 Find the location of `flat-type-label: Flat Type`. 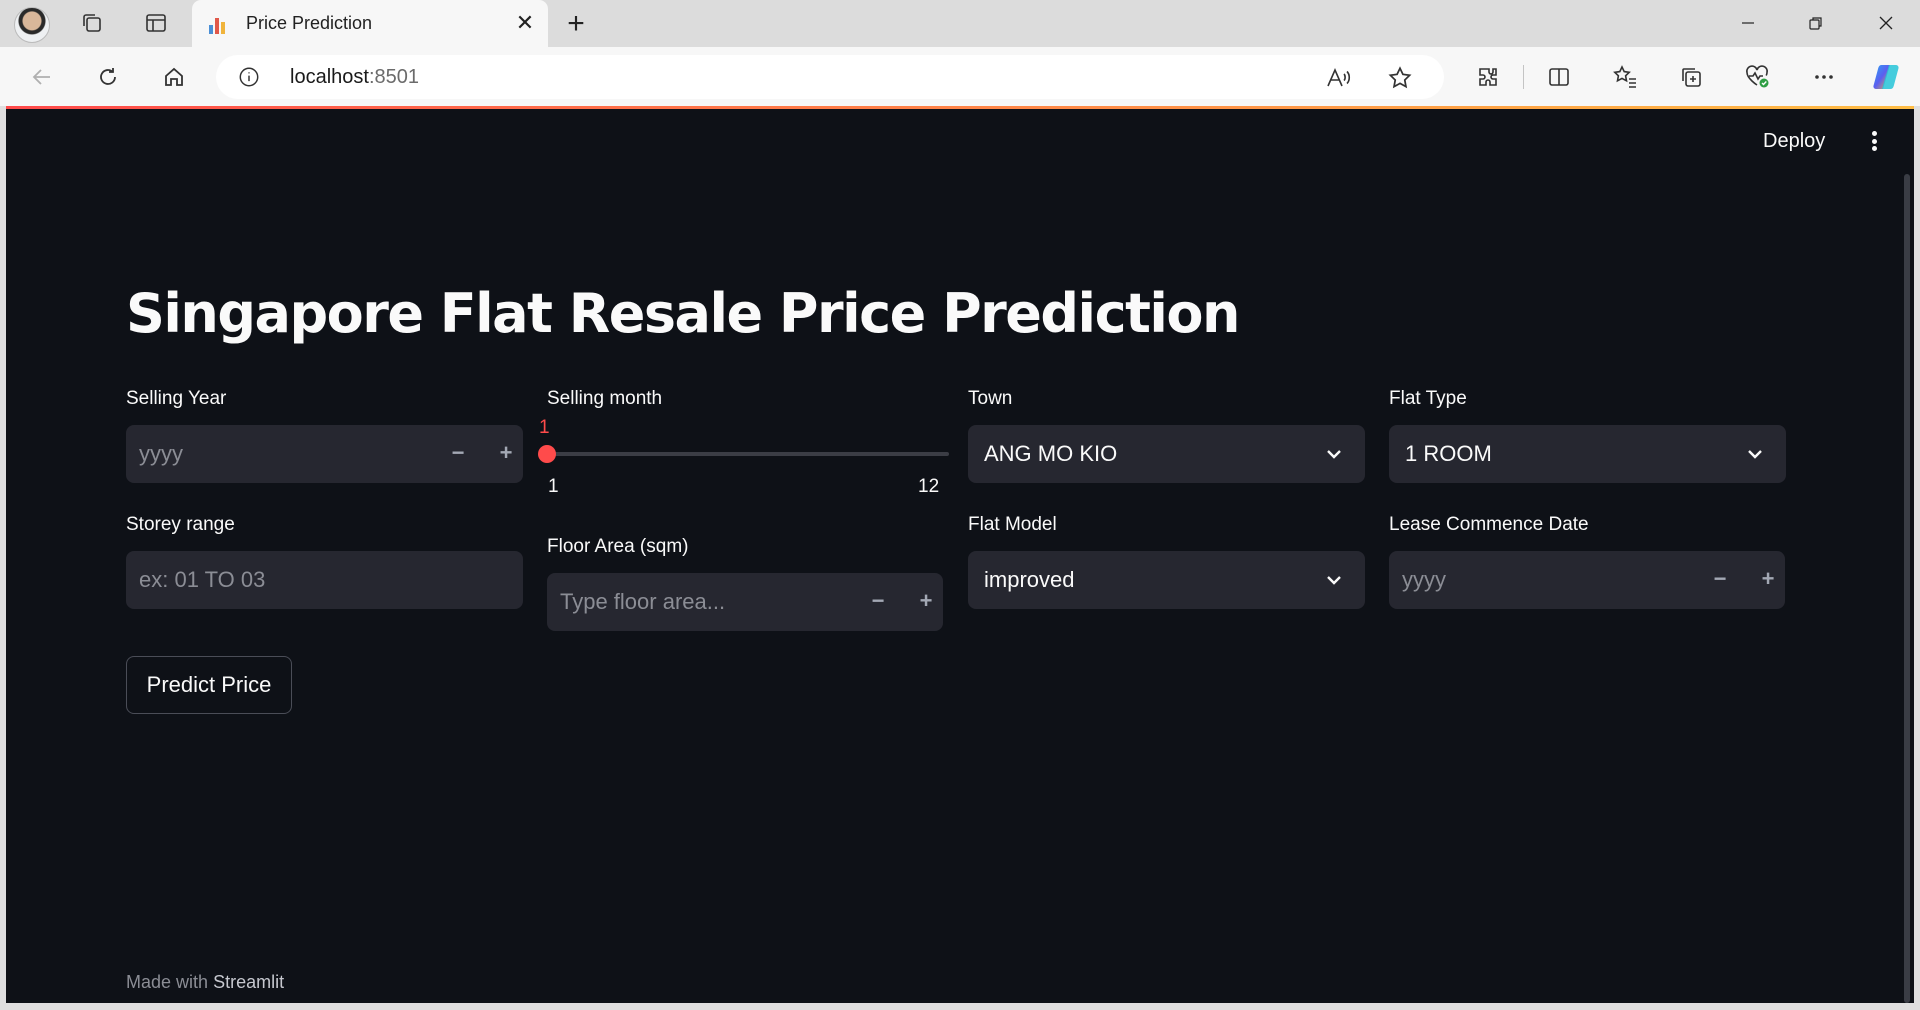

flat-type-label: Flat Type is located at coordinates (1428, 398).